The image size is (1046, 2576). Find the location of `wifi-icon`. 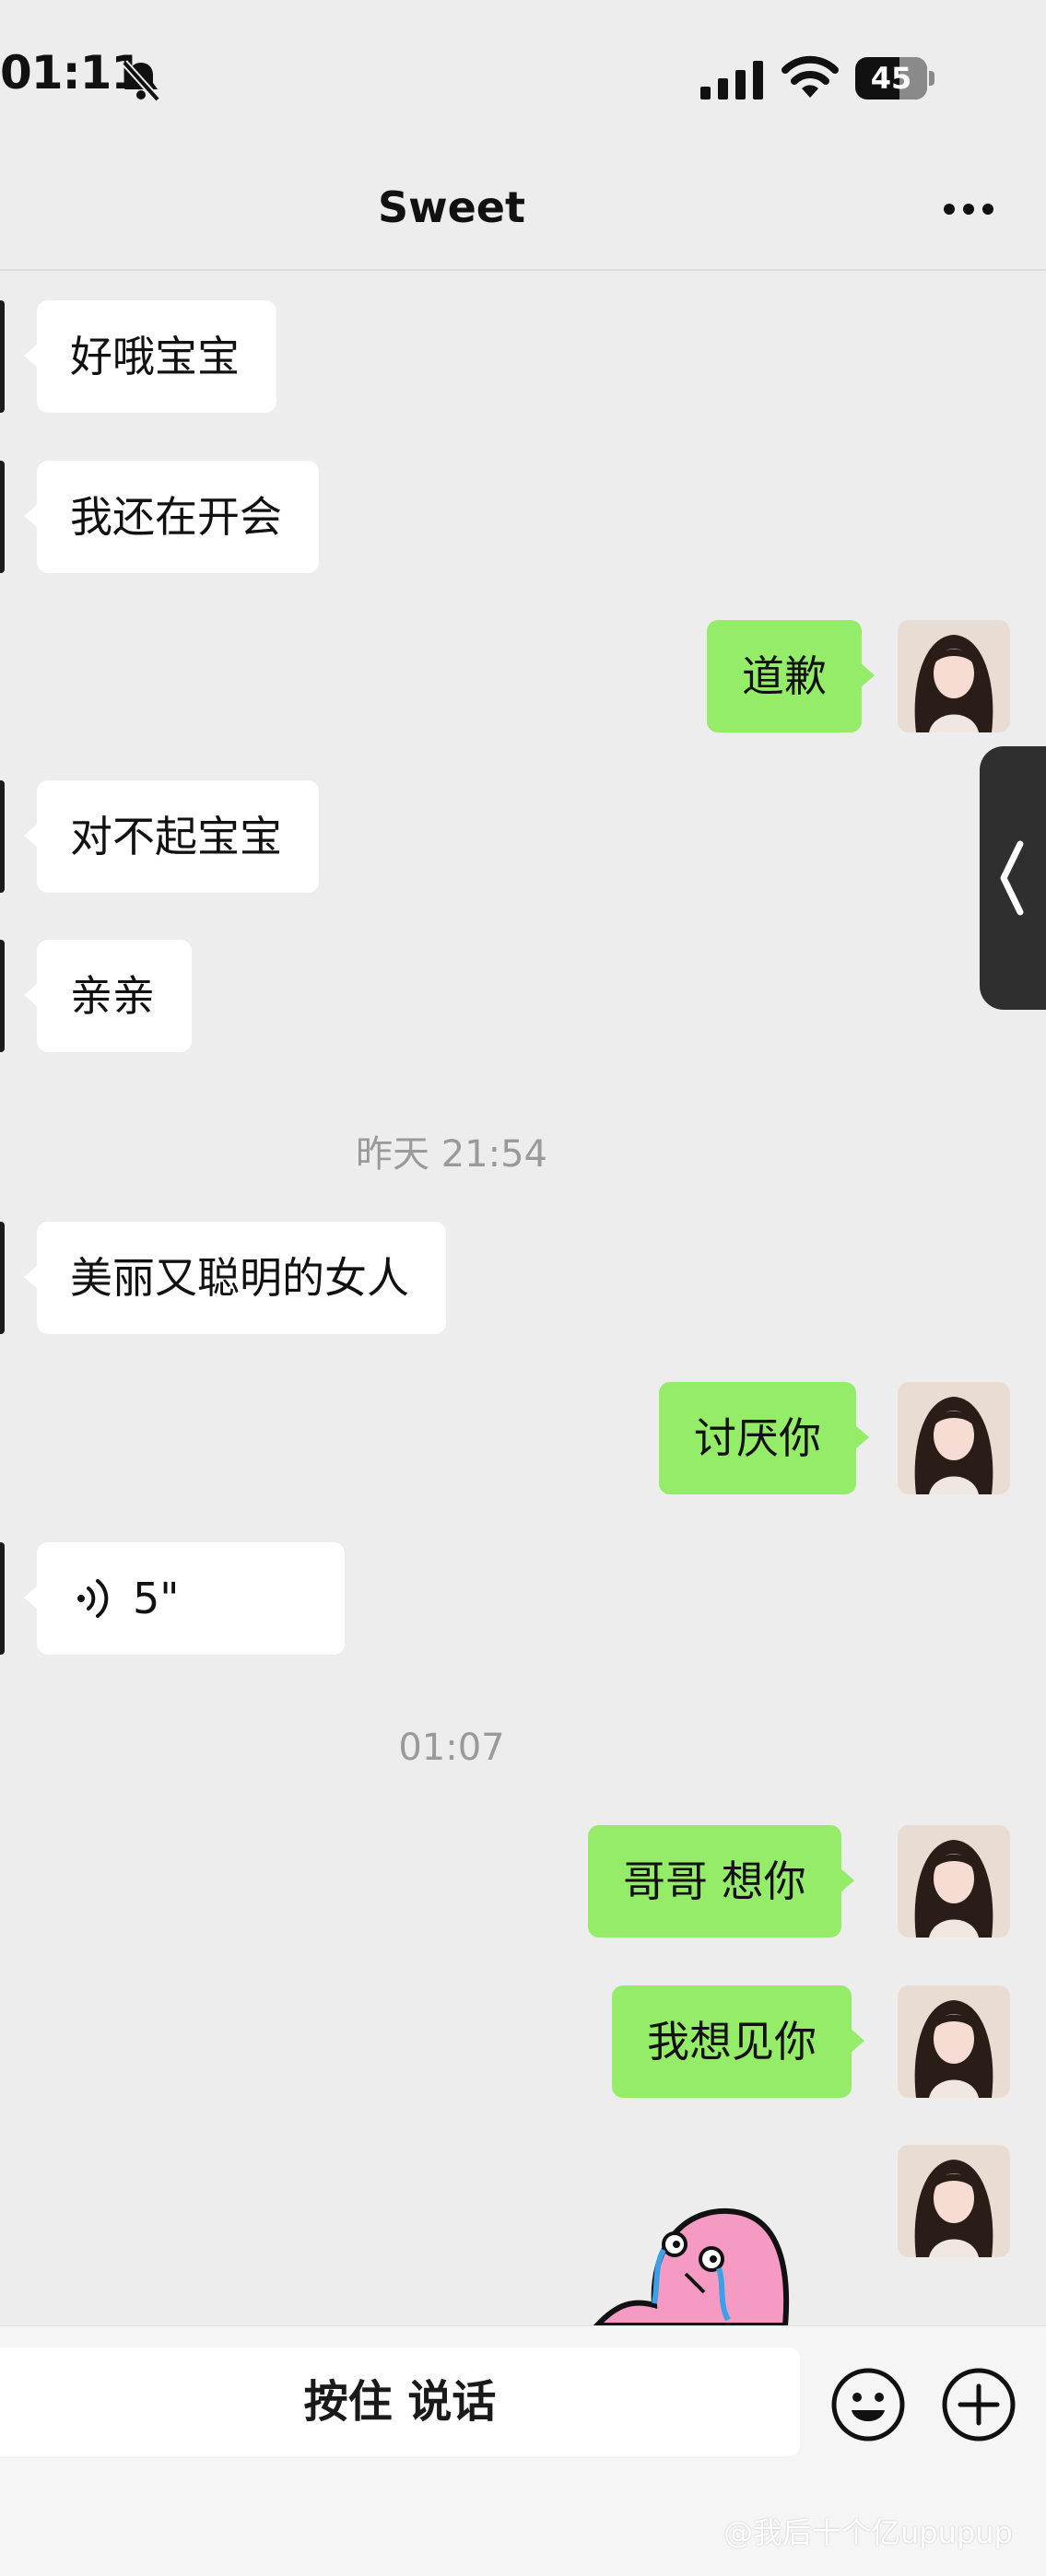

wifi-icon is located at coordinates (810, 76).